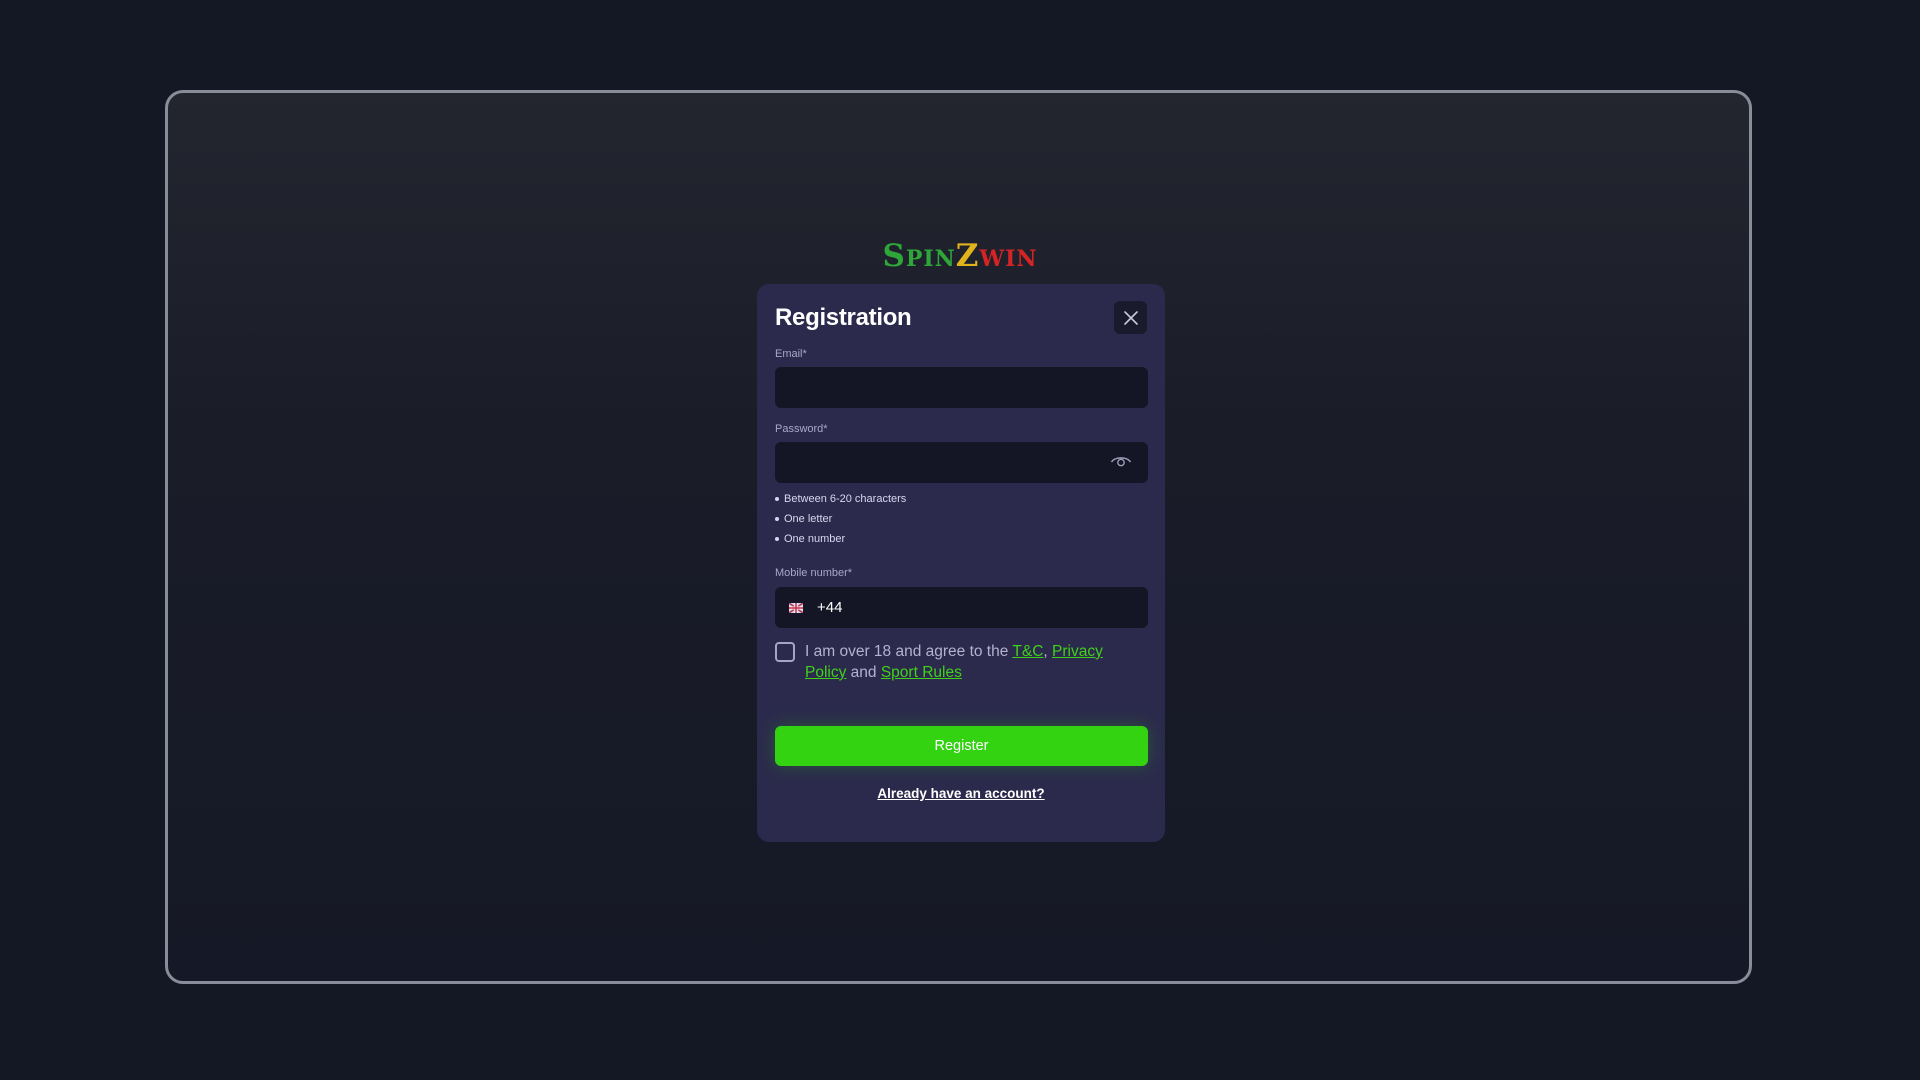  I want to click on email-input, so click(961, 387).